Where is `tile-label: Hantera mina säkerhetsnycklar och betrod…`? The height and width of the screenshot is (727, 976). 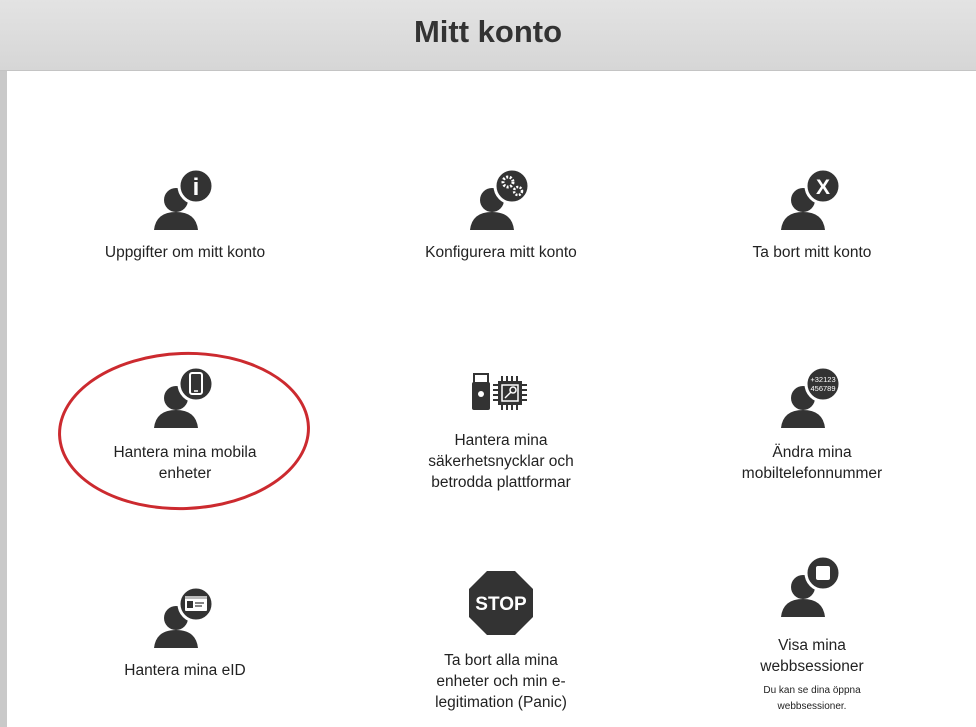 tile-label: Hantera mina säkerhetsnycklar och betrod… is located at coordinates (501, 461).